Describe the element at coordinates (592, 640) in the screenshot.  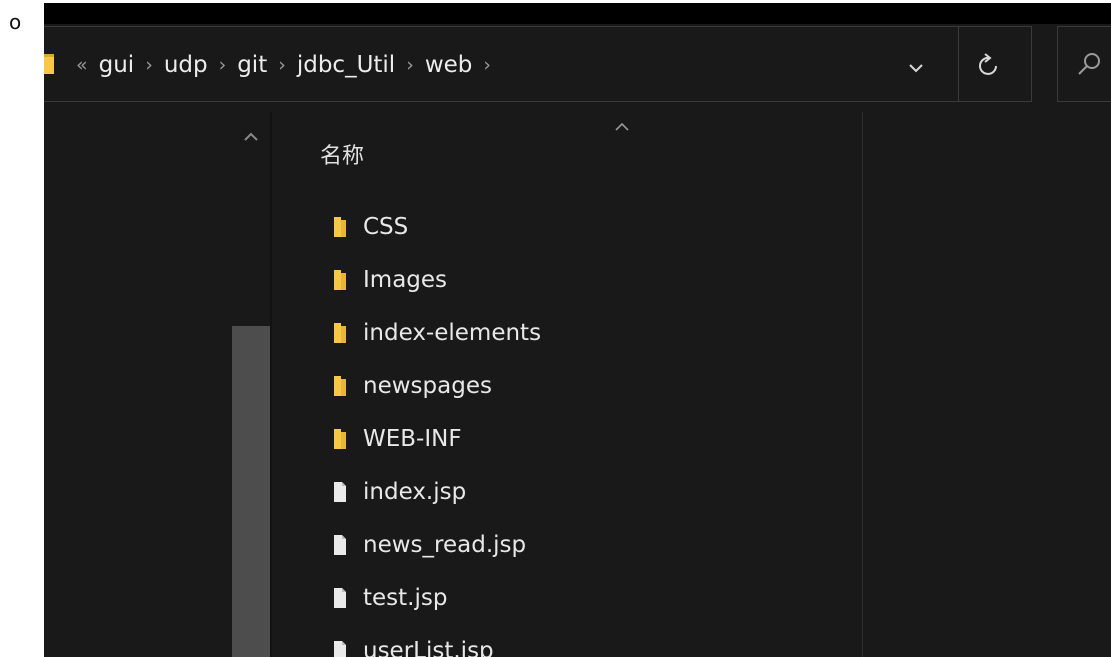
I see `list-item: userList.jsp` at that location.